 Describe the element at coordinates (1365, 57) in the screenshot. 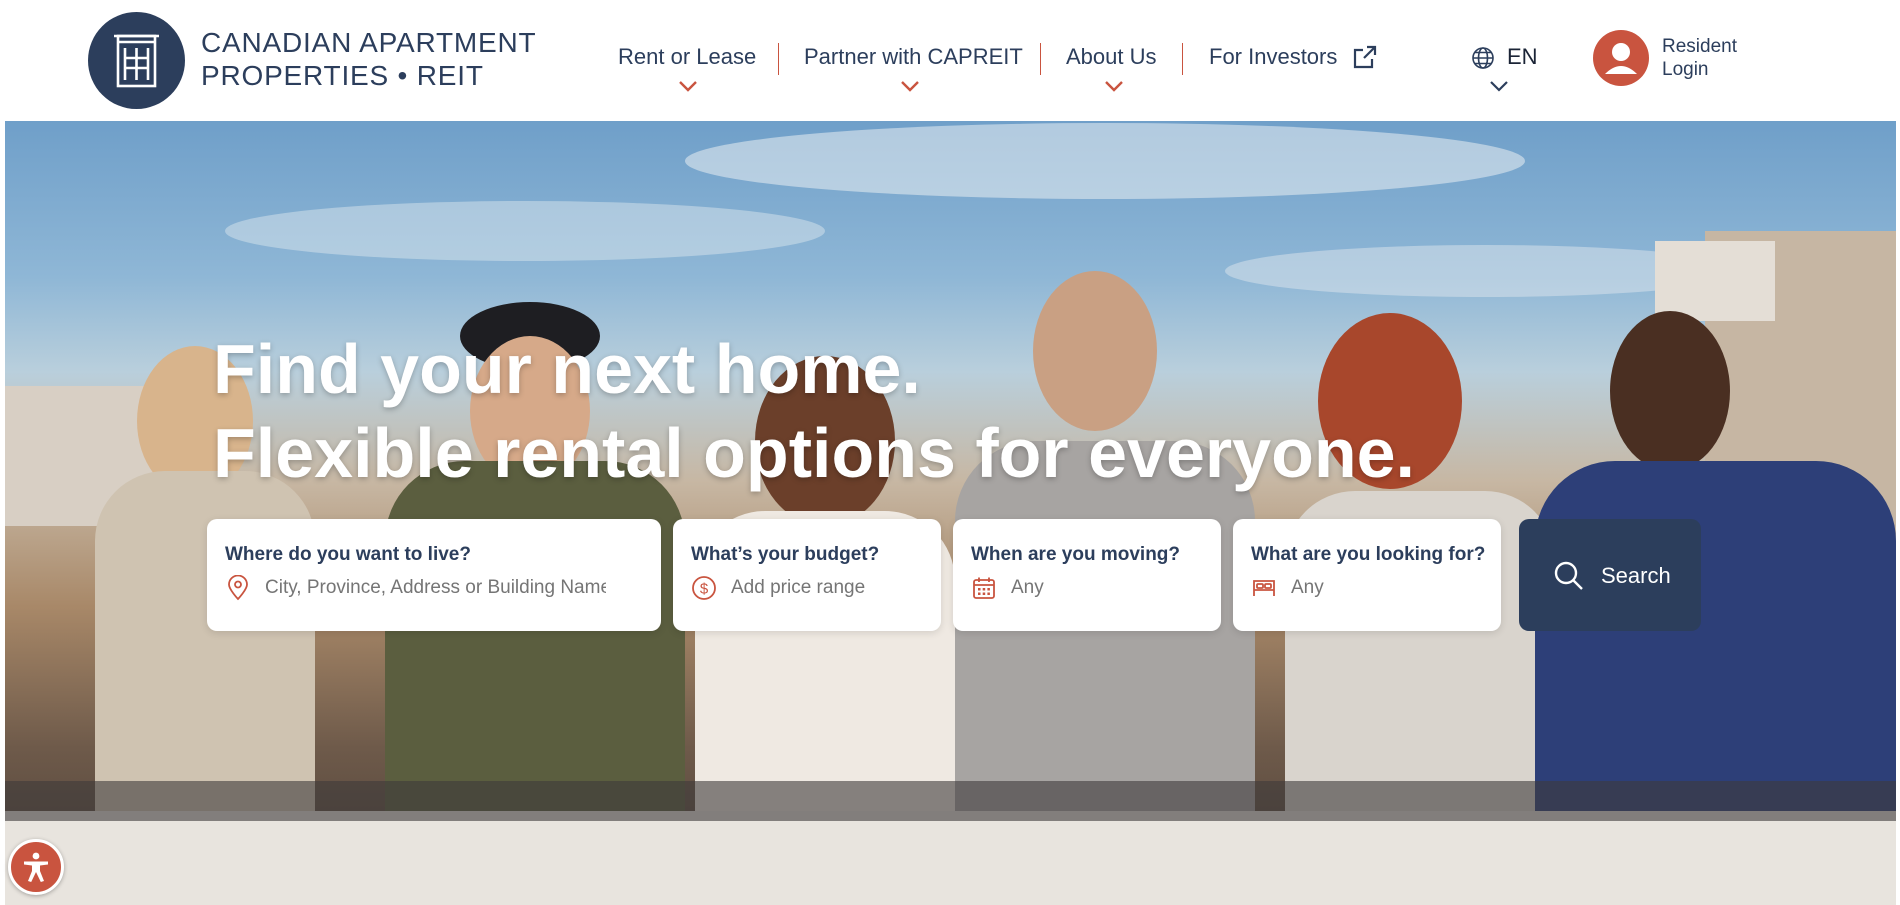

I see `external-link-icon` at that location.